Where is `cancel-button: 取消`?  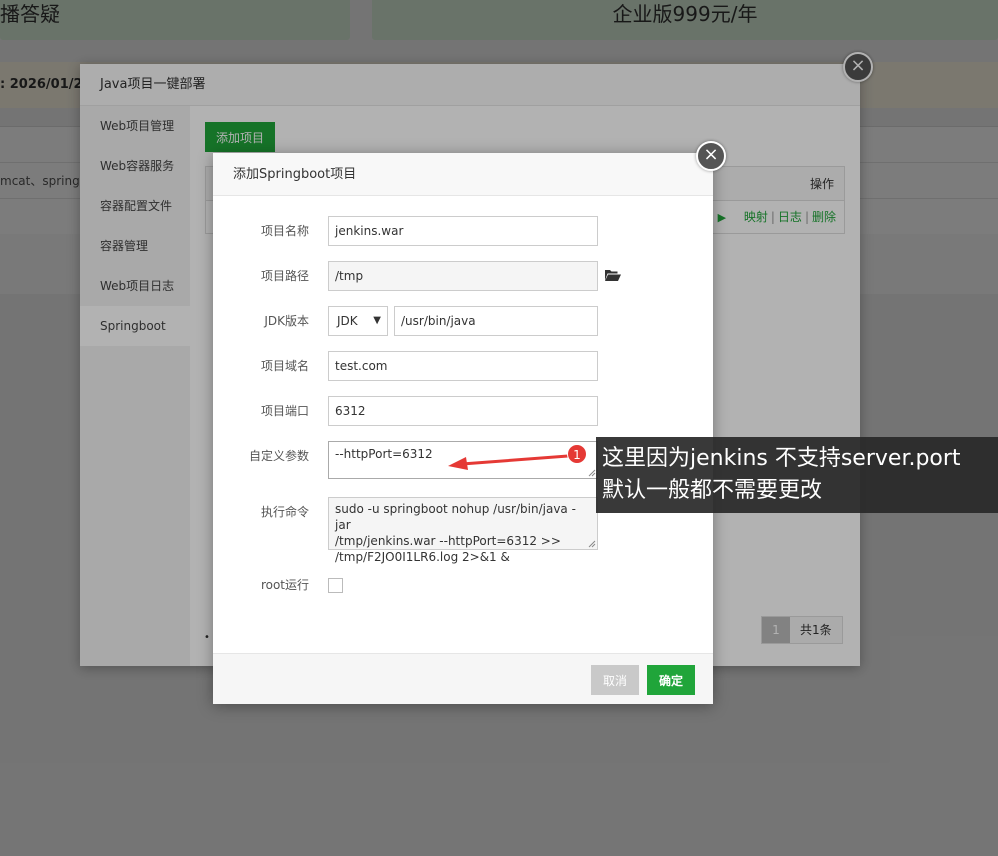 cancel-button: 取消 is located at coordinates (615, 680).